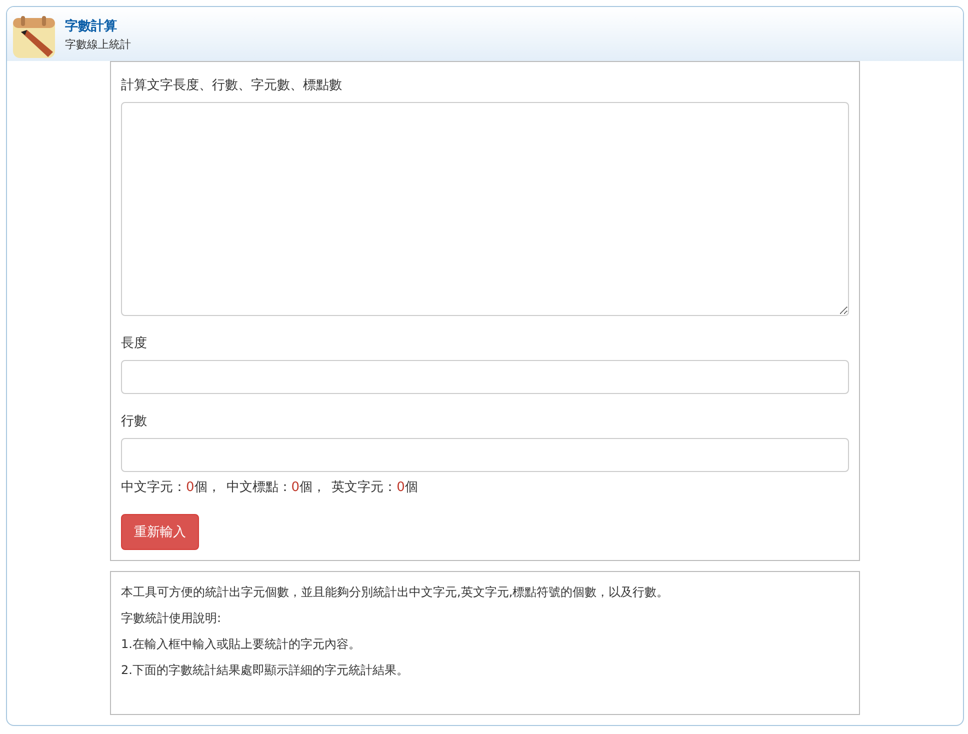 The width and height of the screenshot is (968, 734). What do you see at coordinates (98, 44) in the screenshot?
I see `app-subtitle: 字數線上統計` at bounding box center [98, 44].